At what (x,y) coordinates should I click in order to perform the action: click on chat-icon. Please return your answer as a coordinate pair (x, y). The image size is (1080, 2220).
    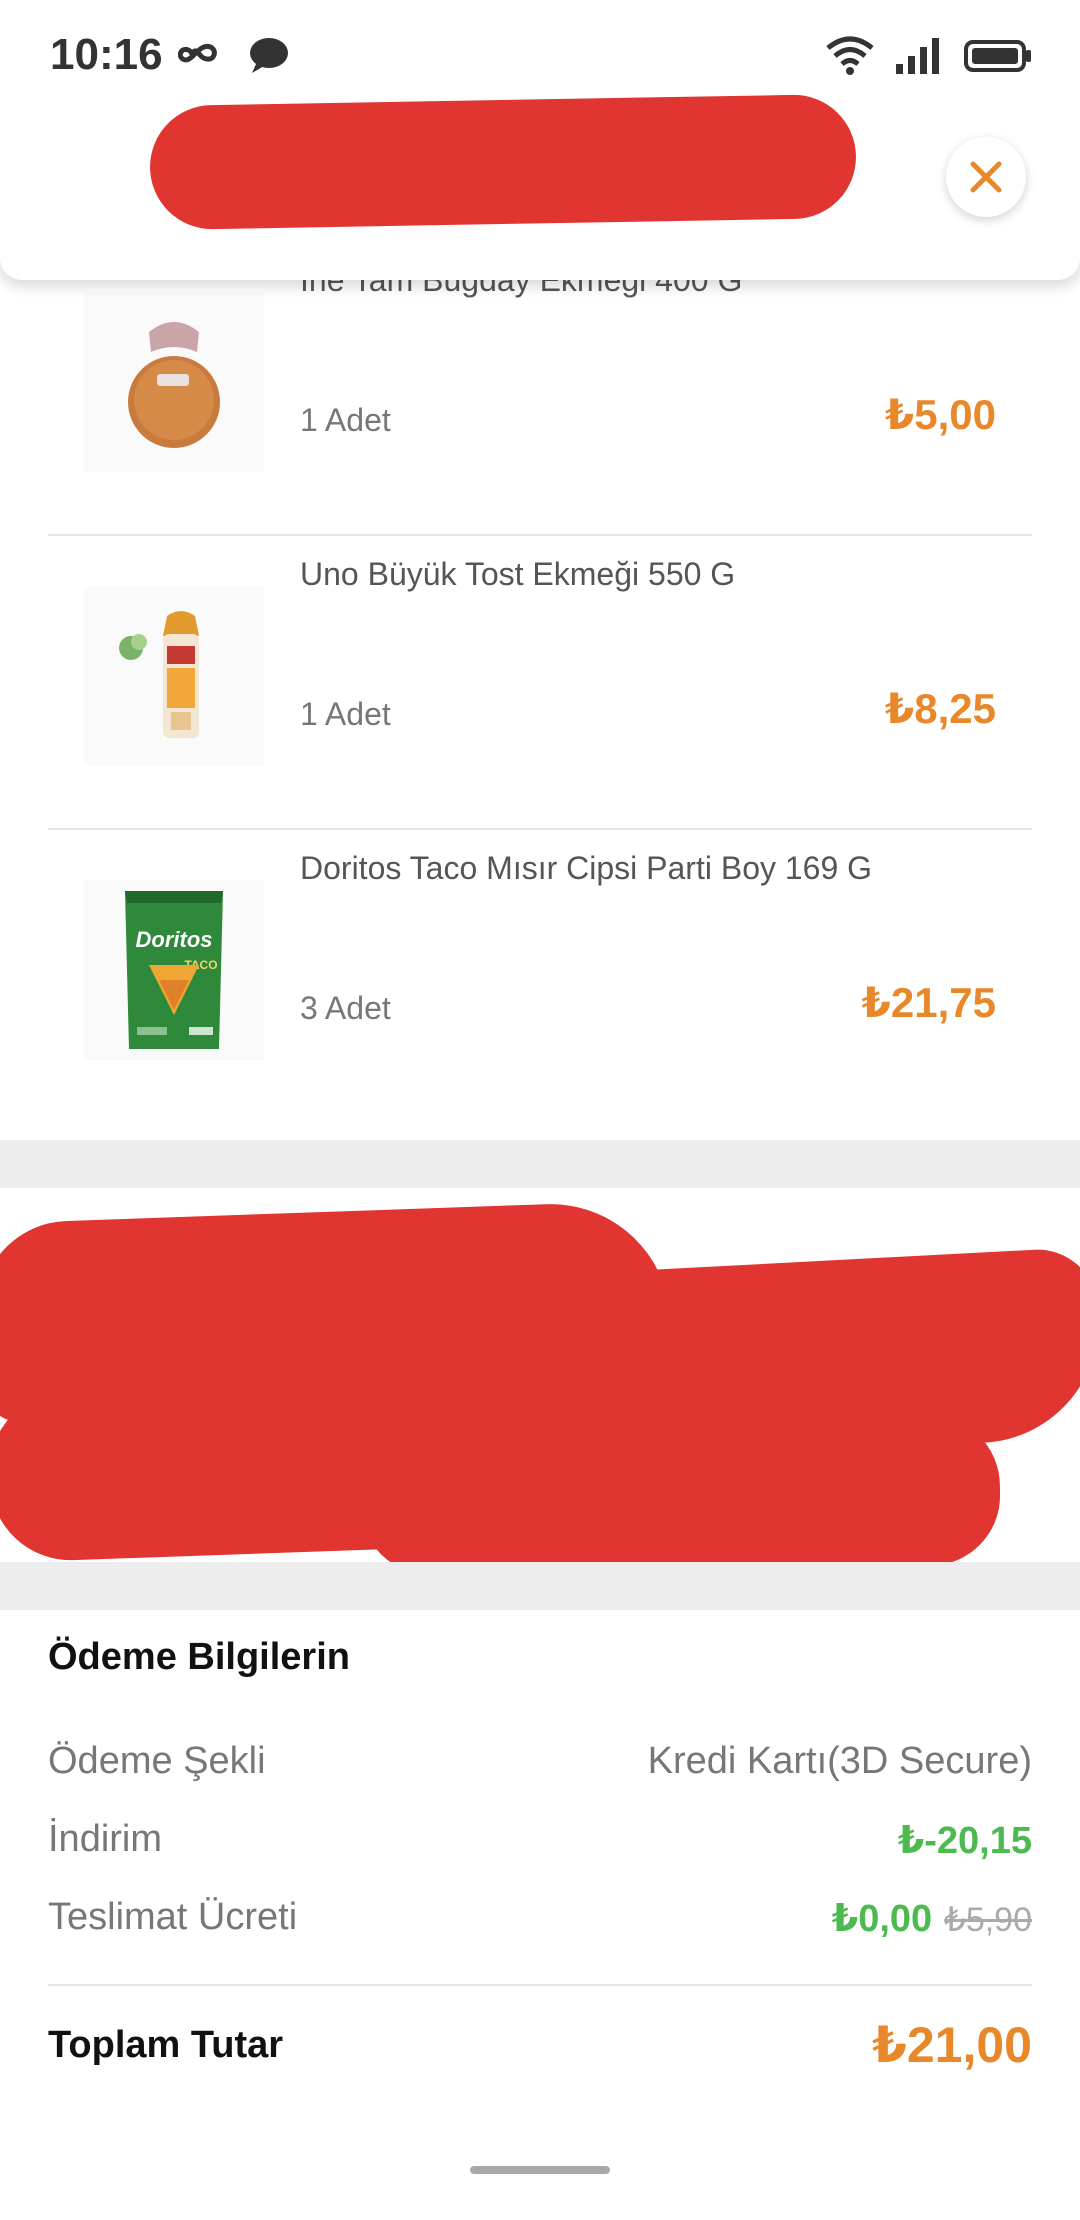
    Looking at the image, I should click on (269, 57).